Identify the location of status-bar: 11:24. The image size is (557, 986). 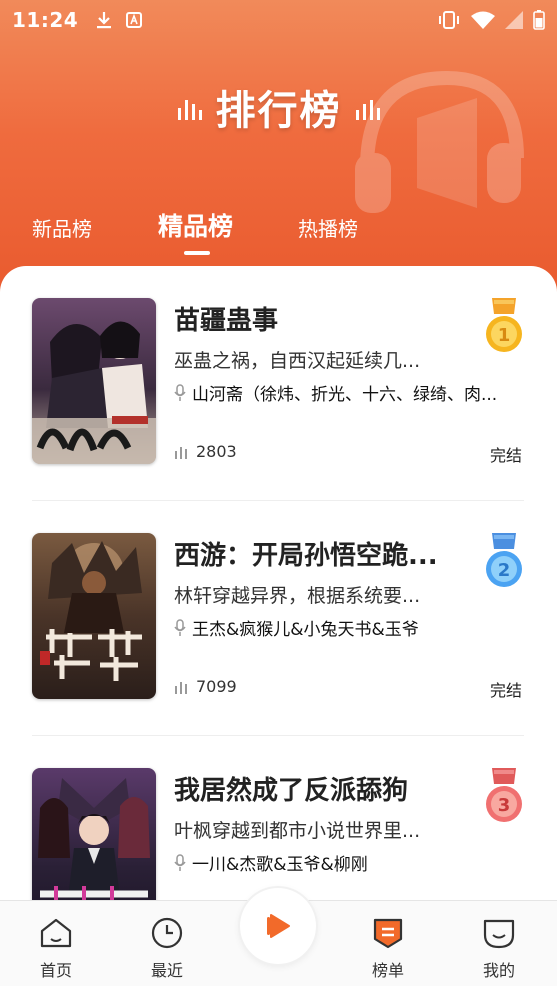
(278, 20).